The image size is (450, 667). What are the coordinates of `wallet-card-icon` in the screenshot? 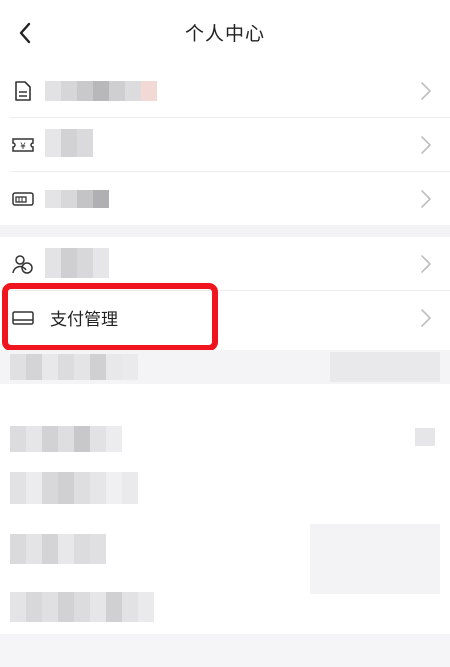 It's located at (23, 199).